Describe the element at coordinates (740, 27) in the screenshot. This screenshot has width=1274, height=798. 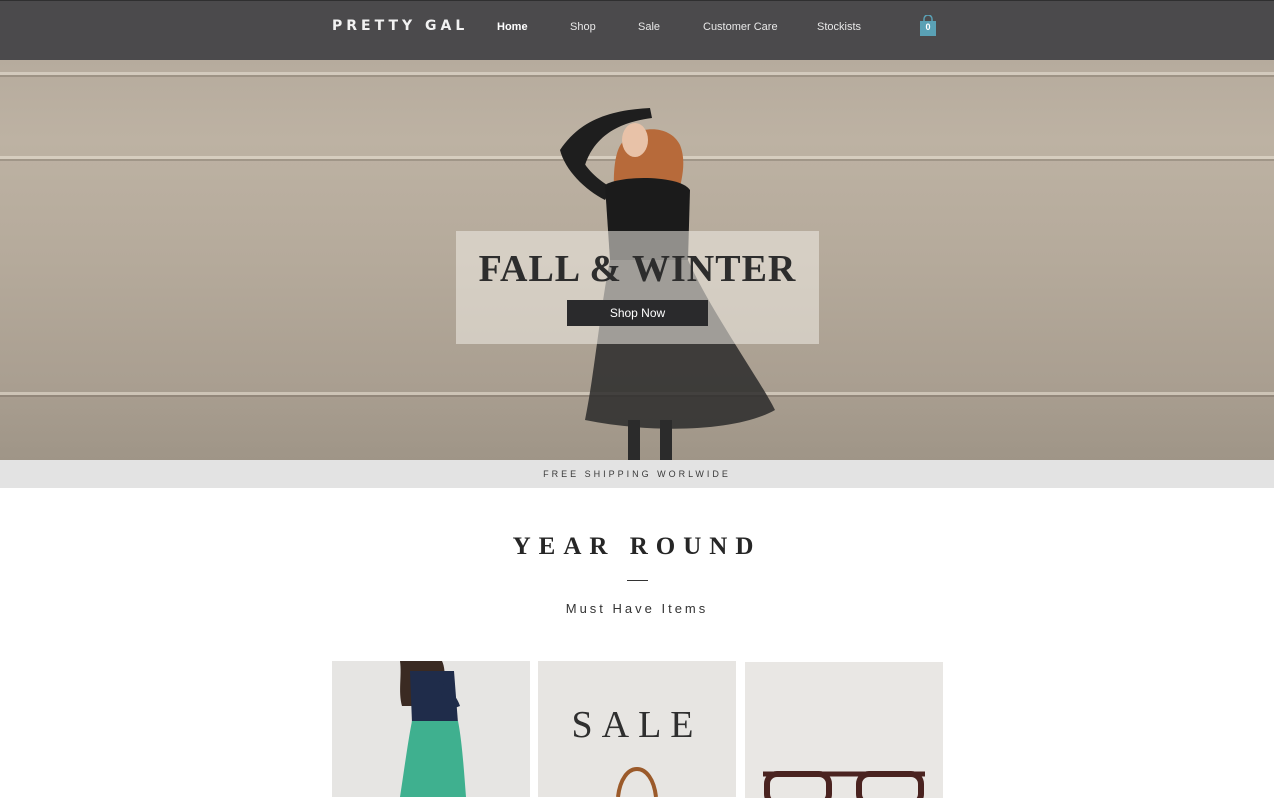
I see `nav-customer-care: Customer Care` at that location.